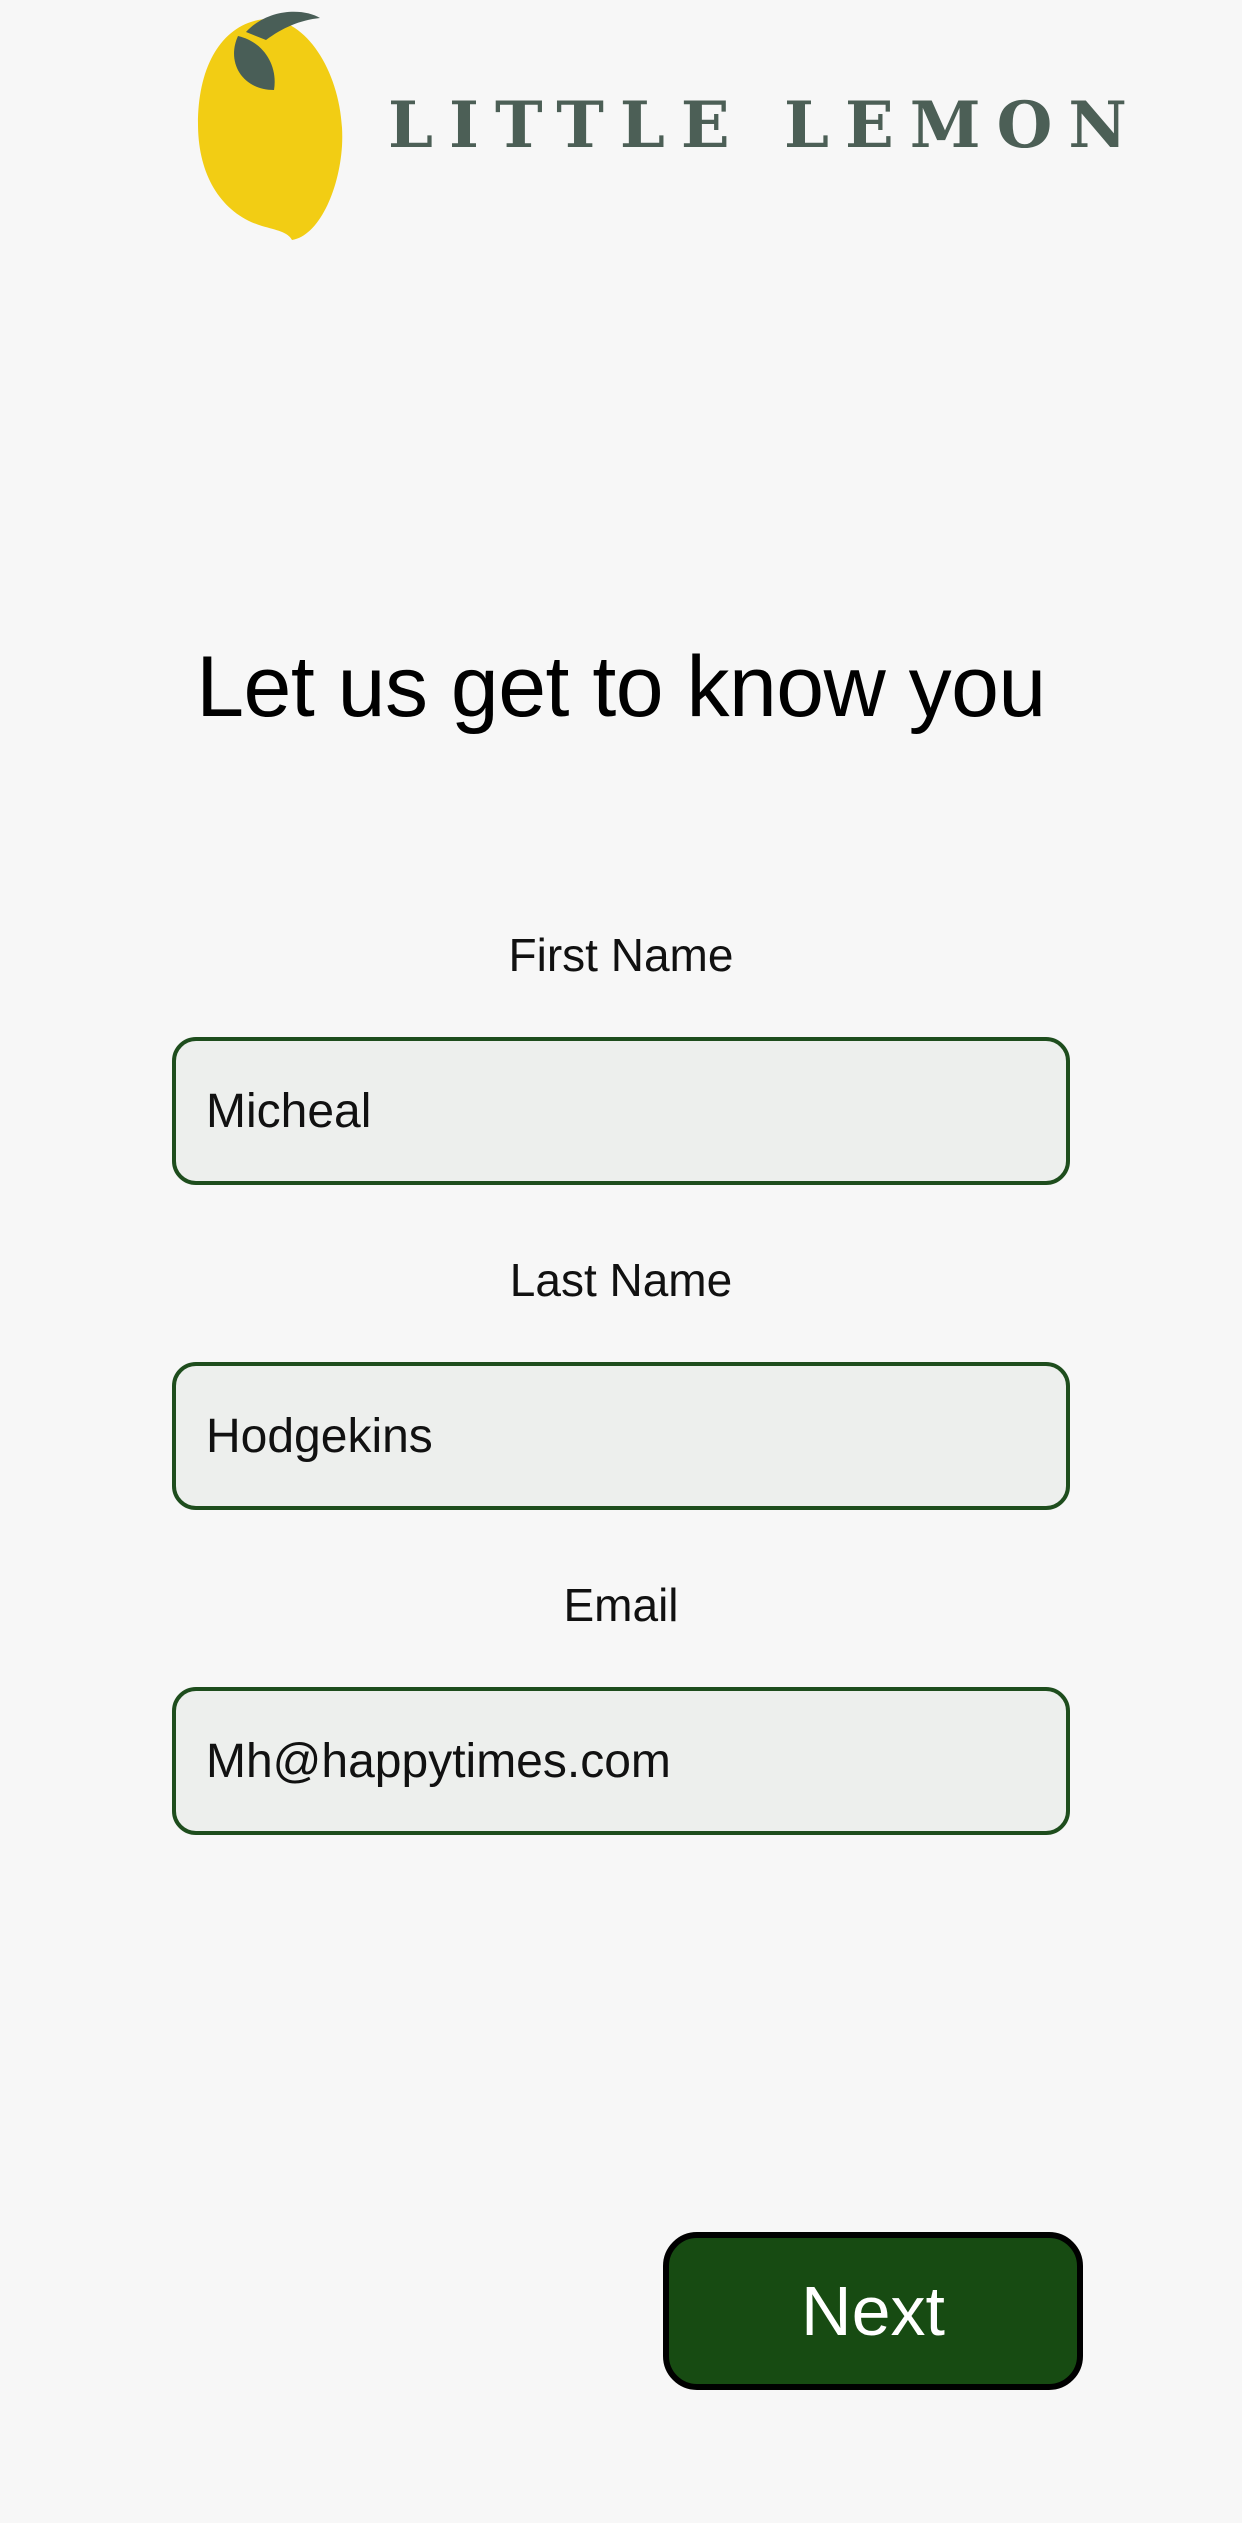  Describe the element at coordinates (621, 1111) in the screenshot. I see `first-name-input` at that location.